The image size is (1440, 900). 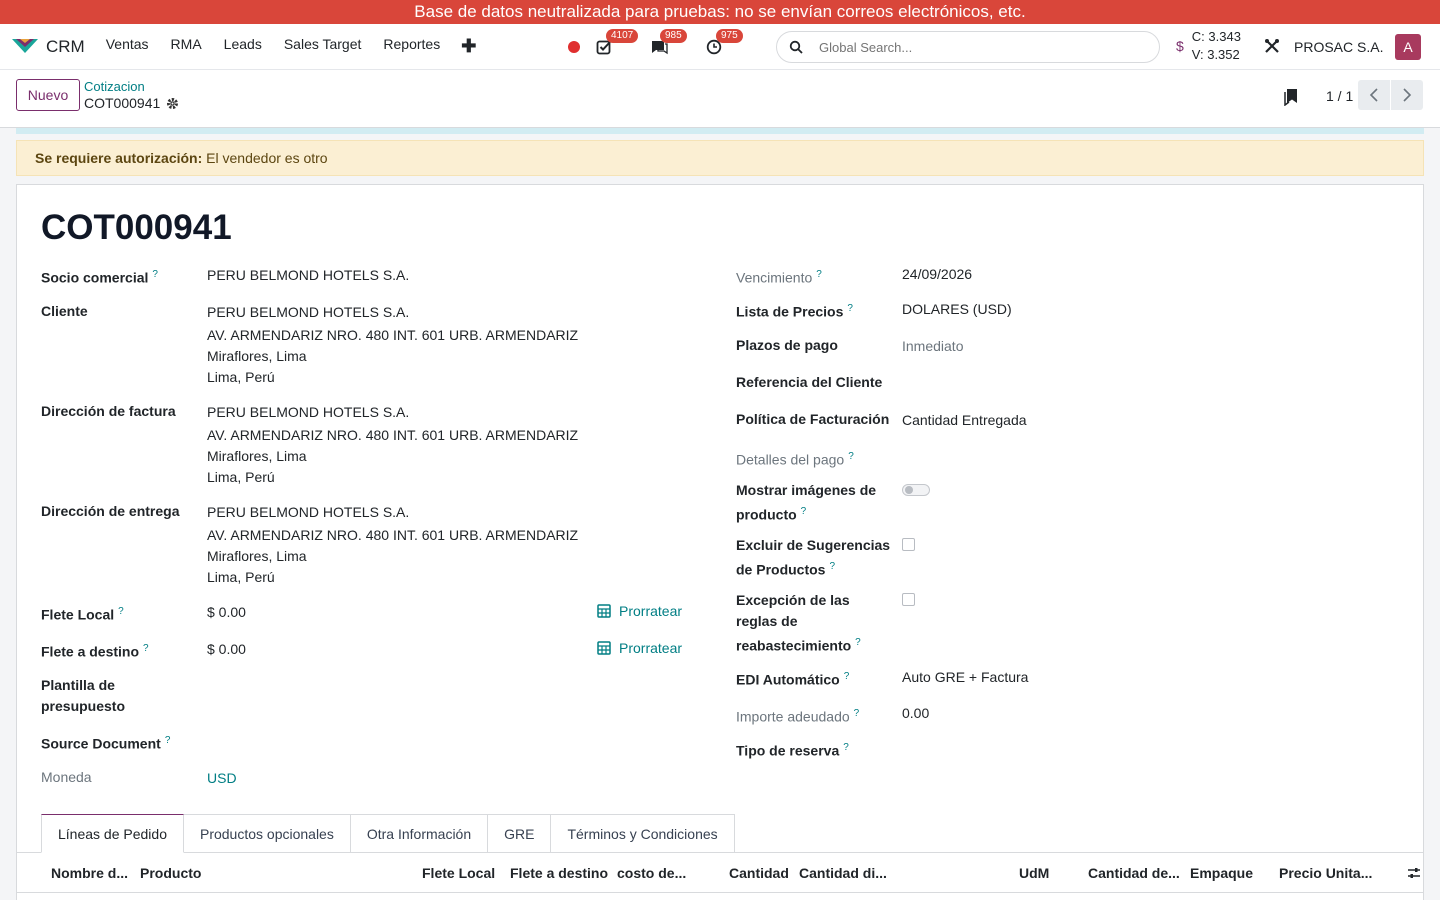 I want to click on global-search, so click(x=968, y=47).